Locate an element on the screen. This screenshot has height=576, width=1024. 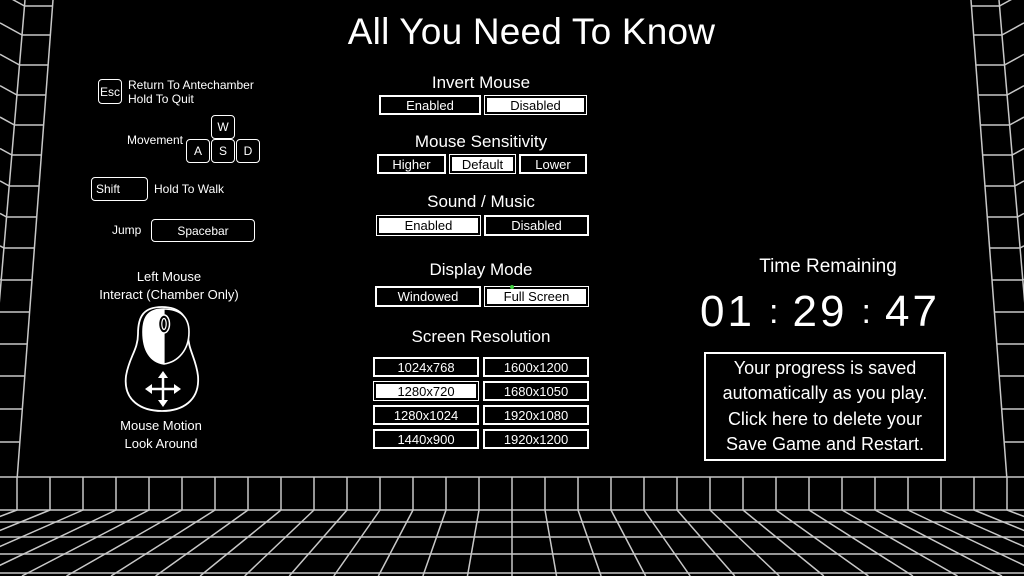
esc-line-2: Hold To Quit is located at coordinates (161, 99).